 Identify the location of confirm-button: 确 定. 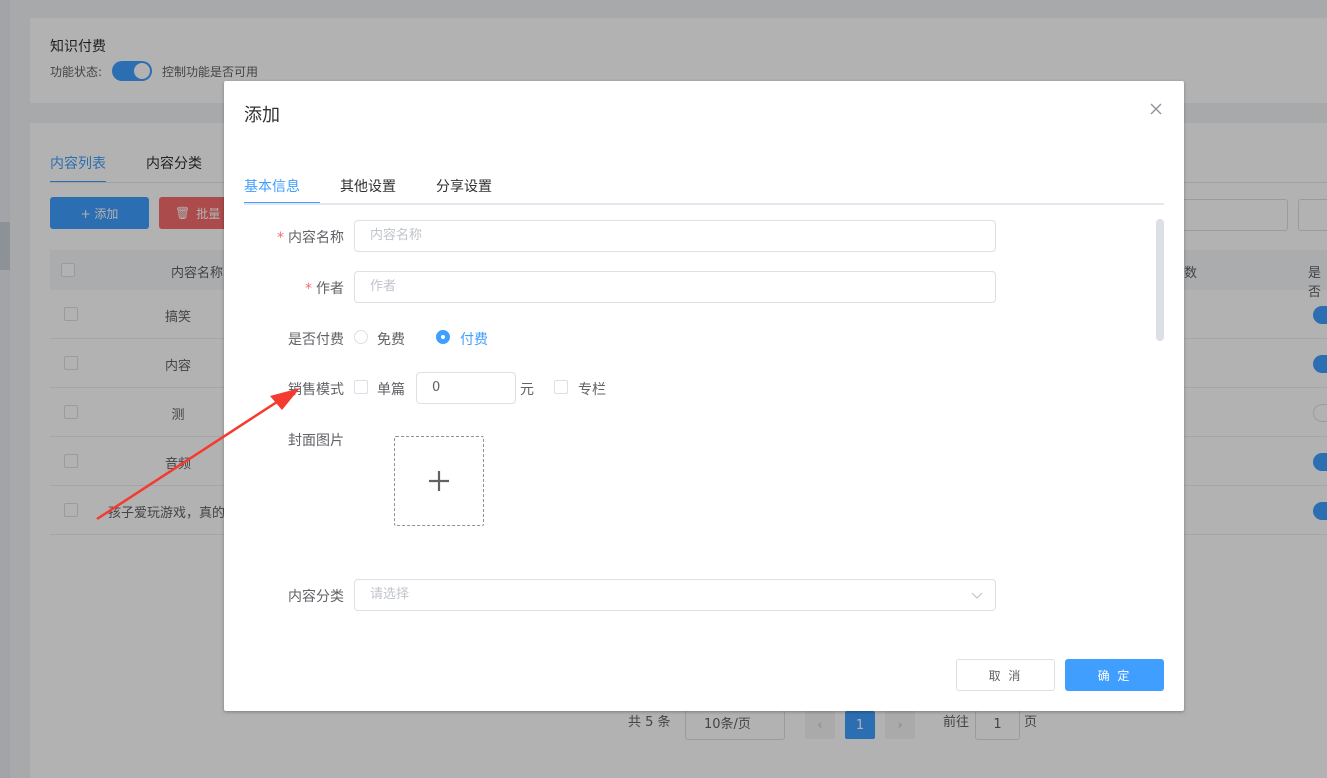
(1114, 675).